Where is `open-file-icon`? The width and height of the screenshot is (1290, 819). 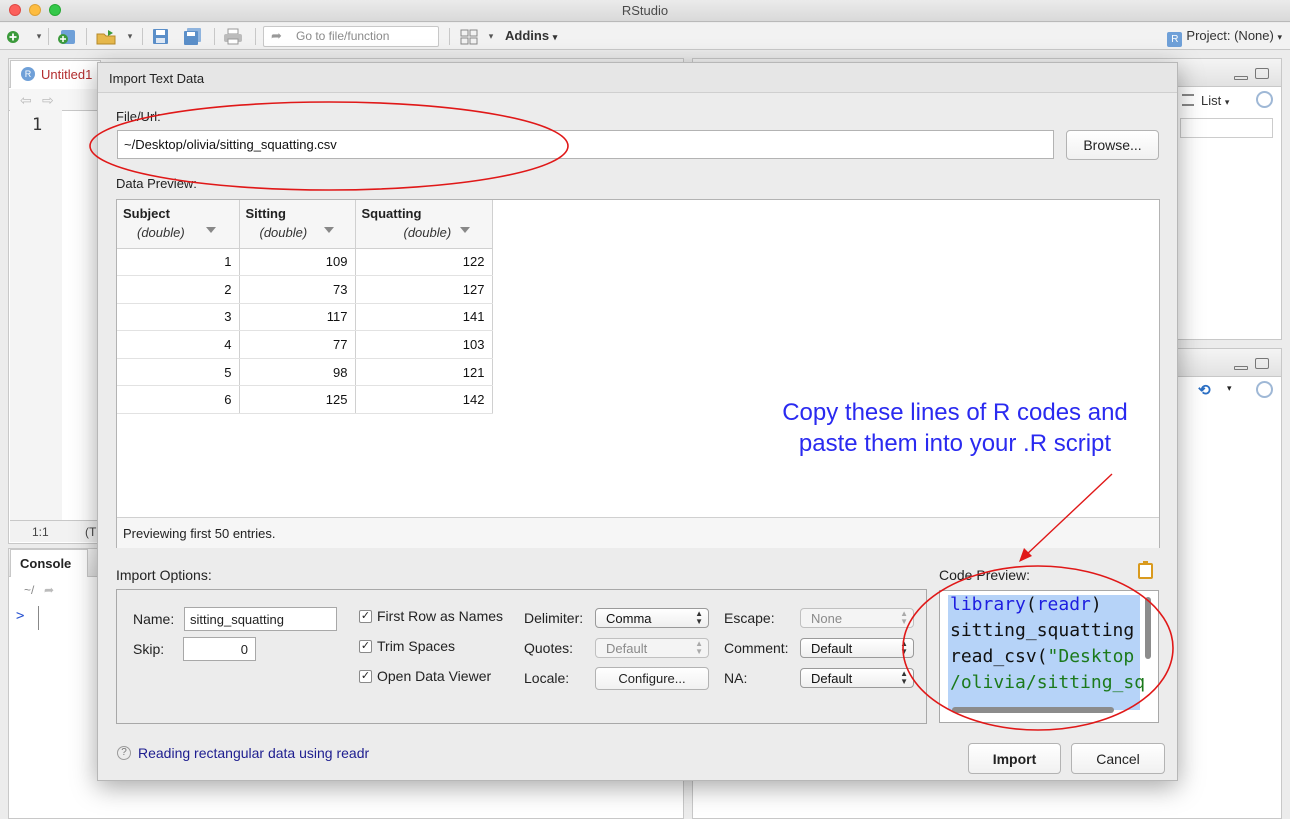 open-file-icon is located at coordinates (107, 36).